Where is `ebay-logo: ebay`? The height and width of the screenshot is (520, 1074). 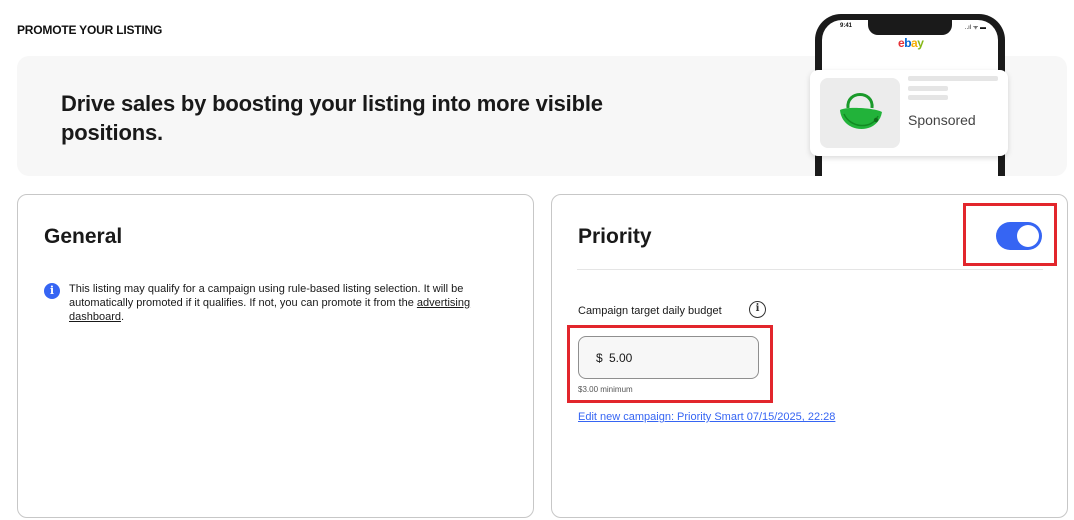 ebay-logo: ebay is located at coordinates (911, 43).